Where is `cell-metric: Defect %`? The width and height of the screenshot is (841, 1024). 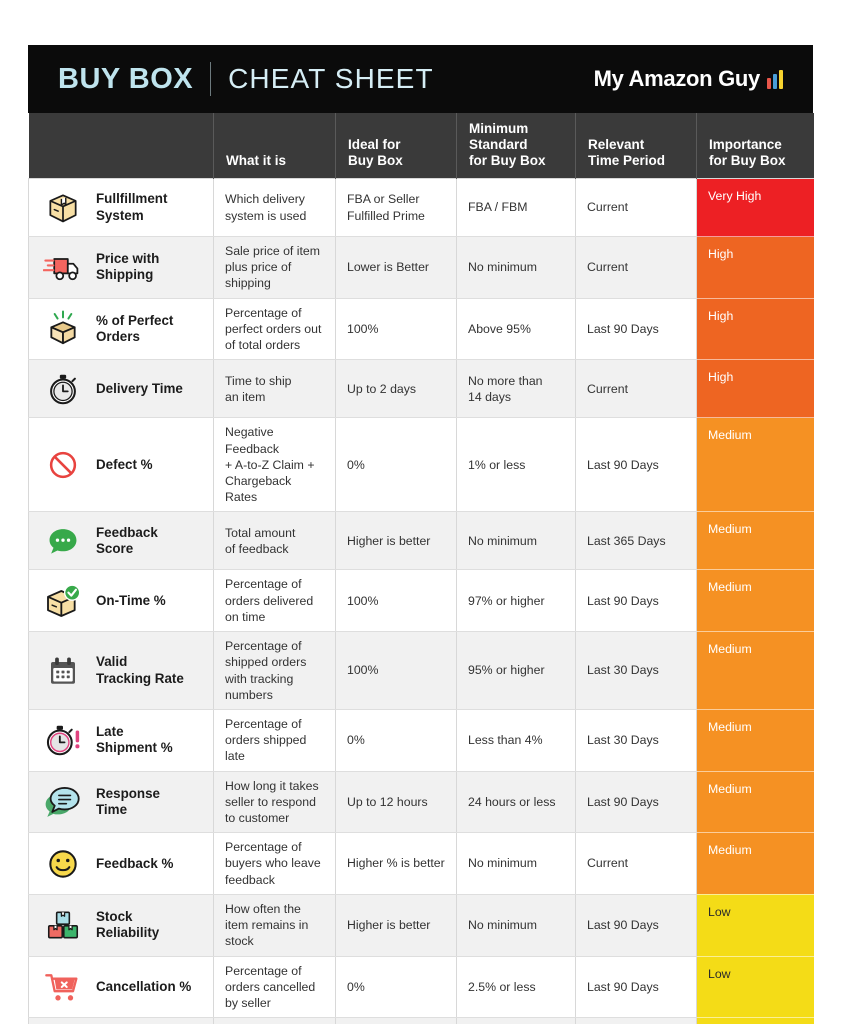
cell-metric: Defect % is located at coordinates (121, 465).